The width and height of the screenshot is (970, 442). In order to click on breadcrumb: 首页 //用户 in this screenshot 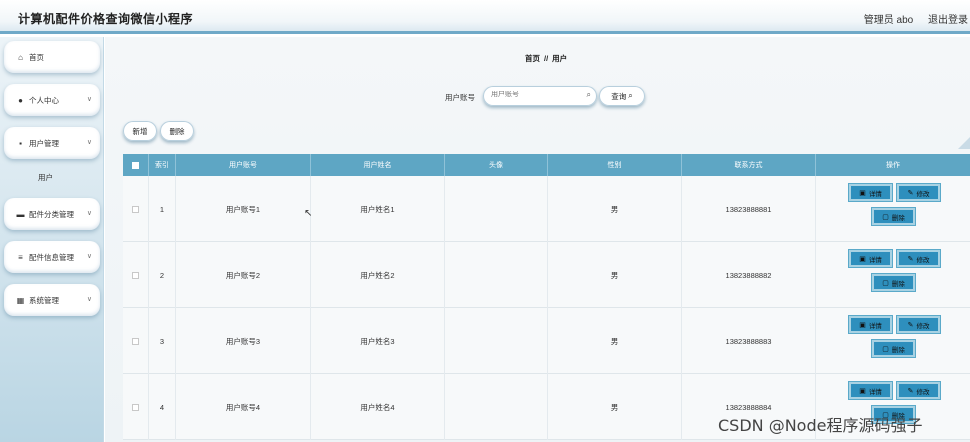, I will do `click(546, 58)`.